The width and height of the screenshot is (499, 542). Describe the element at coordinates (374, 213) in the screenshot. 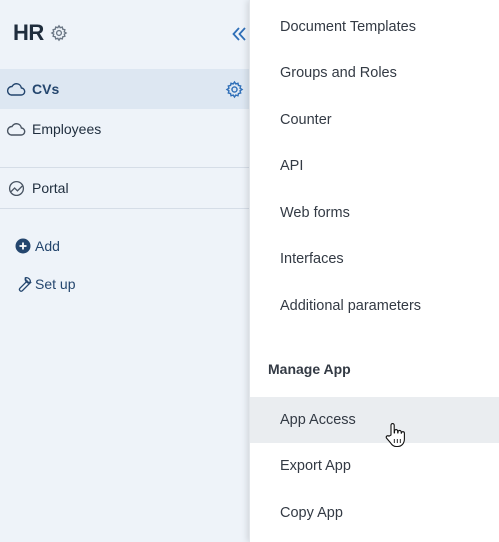

I see `menu-item-web-forms: Web forms` at that location.